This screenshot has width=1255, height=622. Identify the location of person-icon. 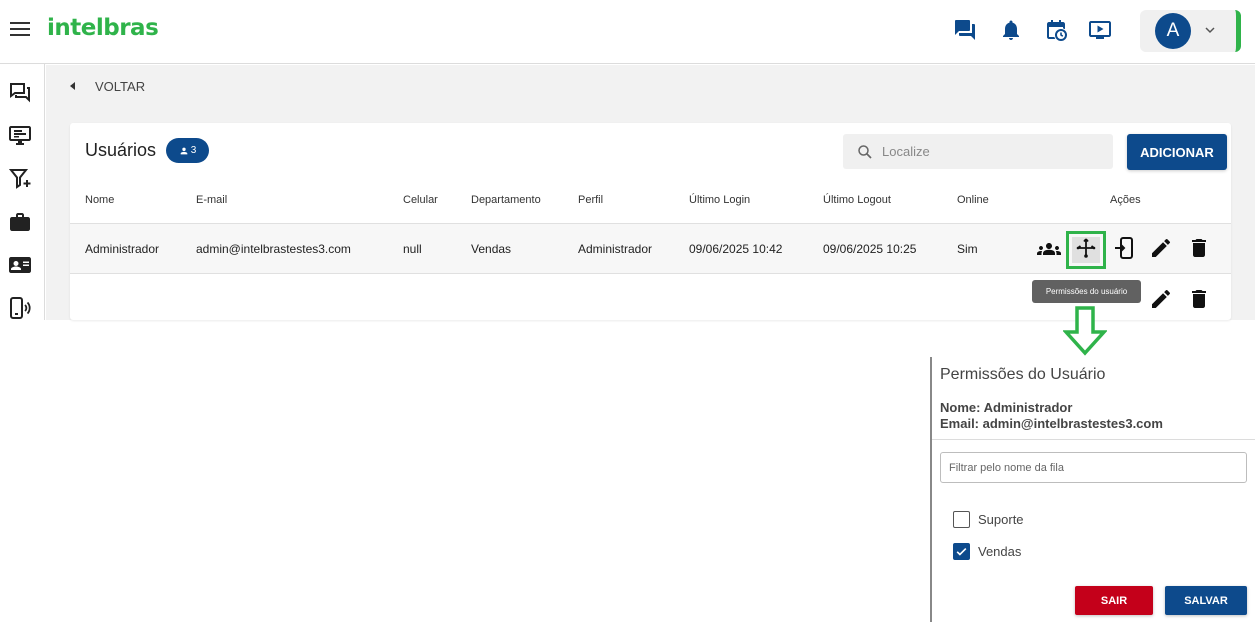
(184, 150).